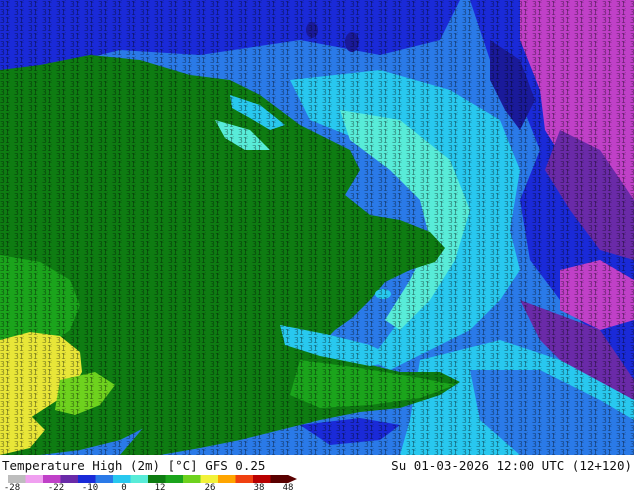  I want to click on legend-tick-label: 38, so click(259, 488).